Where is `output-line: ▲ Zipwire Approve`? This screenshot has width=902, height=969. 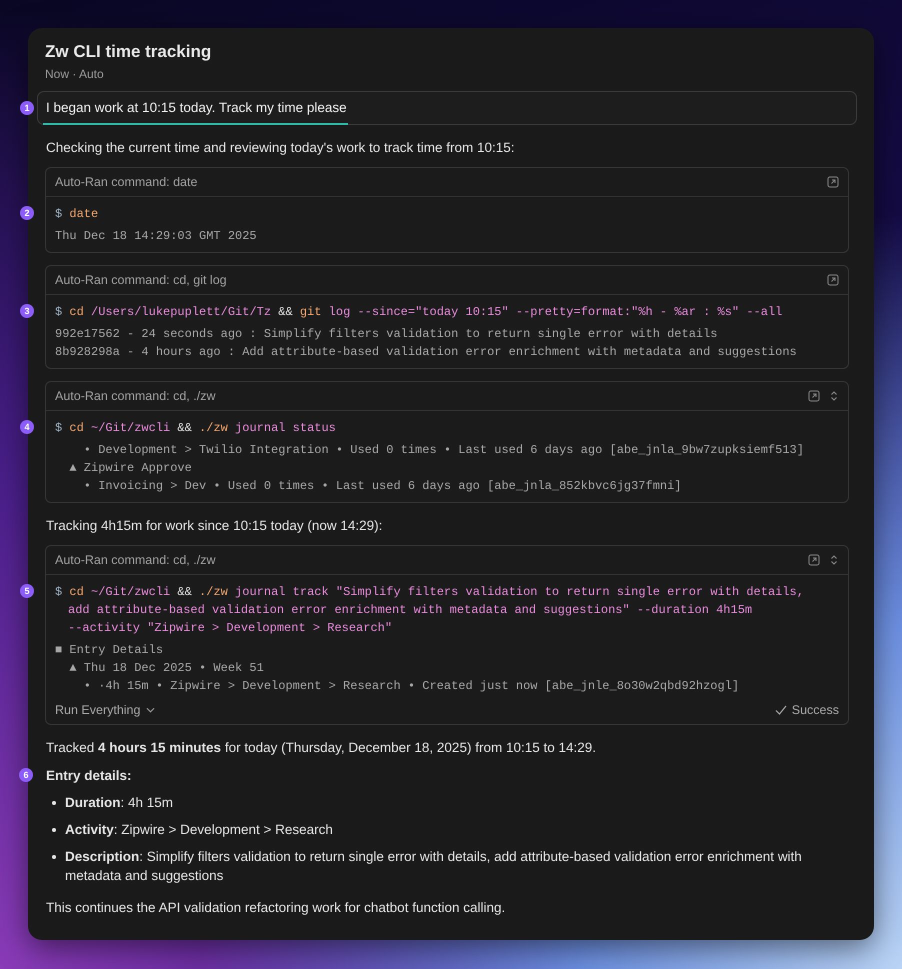 output-line: ▲ Zipwire Approve is located at coordinates (130, 468).